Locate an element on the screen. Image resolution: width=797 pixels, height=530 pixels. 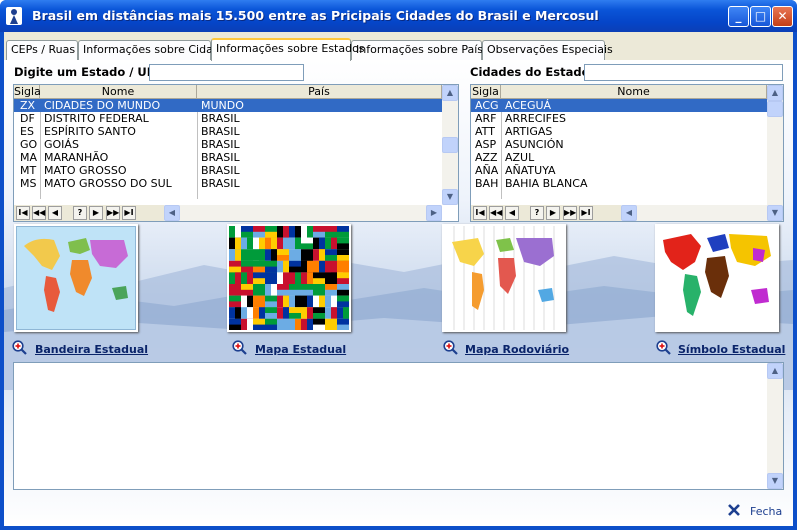
cities-label: Cidades do Estado: is located at coordinates (532, 72).